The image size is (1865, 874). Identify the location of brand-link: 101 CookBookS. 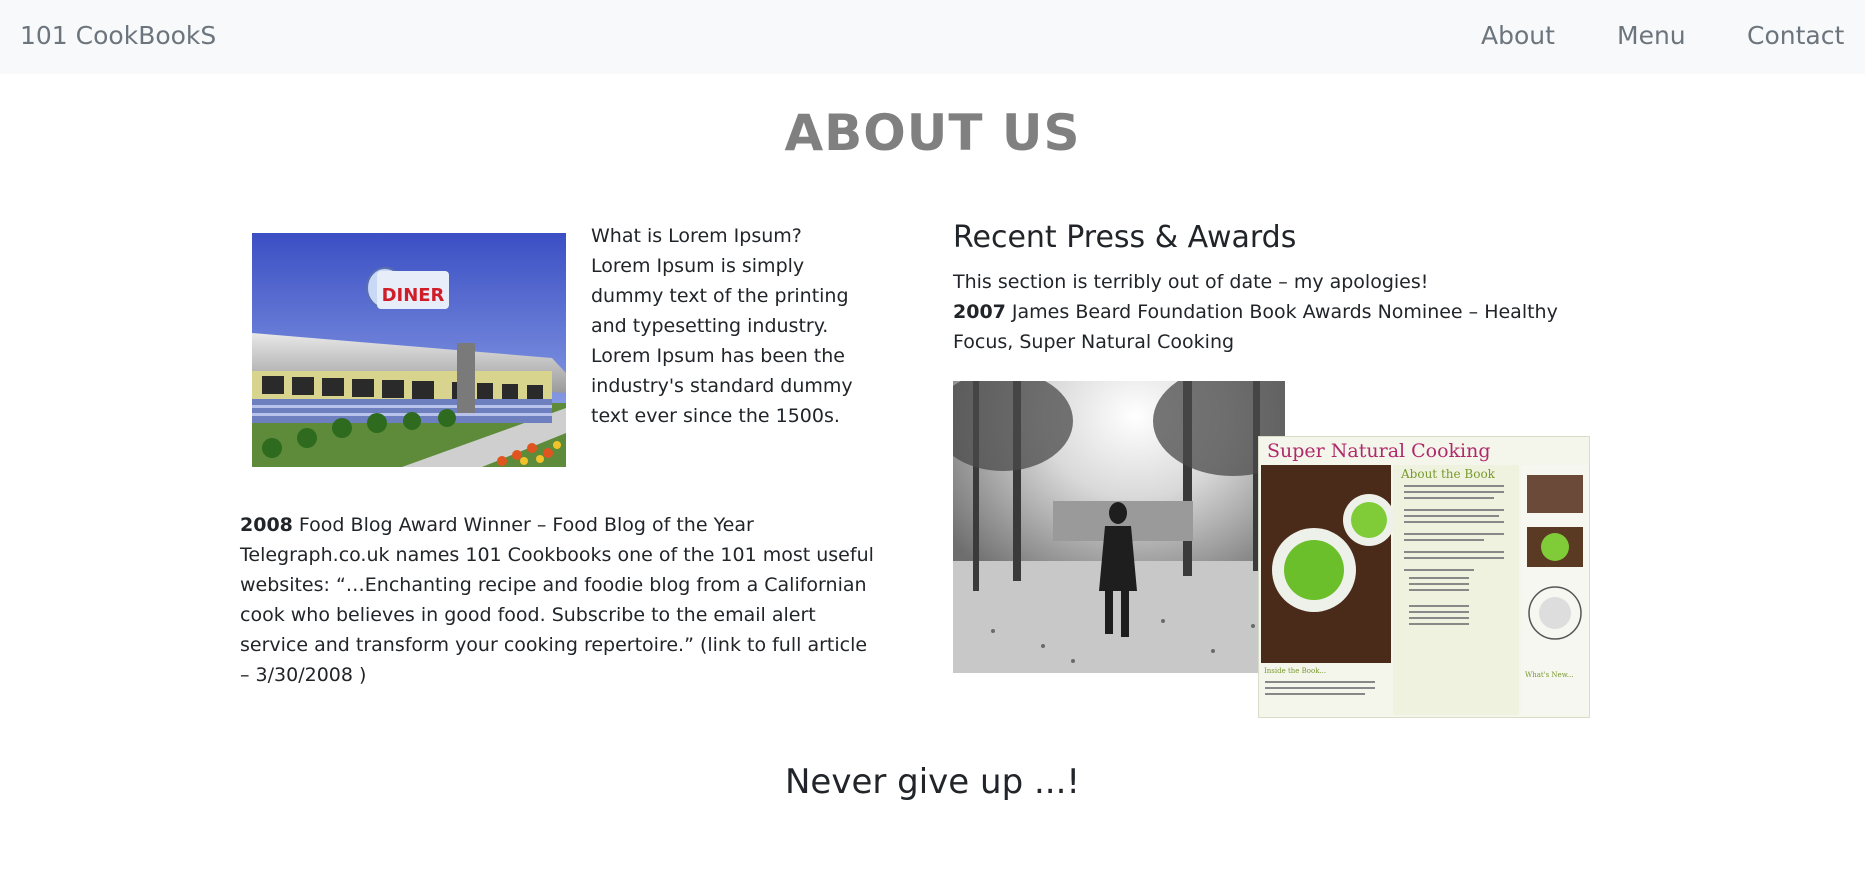
(118, 35).